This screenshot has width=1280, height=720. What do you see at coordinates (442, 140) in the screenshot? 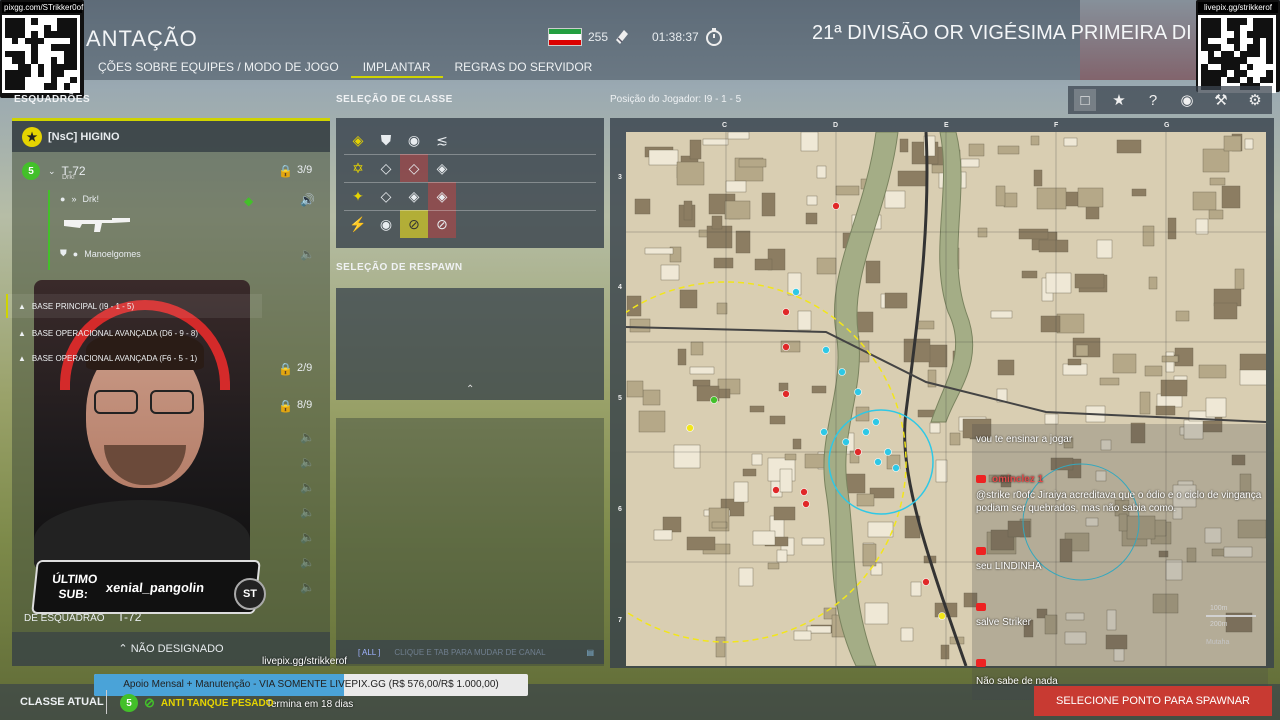
I see `pilot-class-icon: ≲` at bounding box center [442, 140].